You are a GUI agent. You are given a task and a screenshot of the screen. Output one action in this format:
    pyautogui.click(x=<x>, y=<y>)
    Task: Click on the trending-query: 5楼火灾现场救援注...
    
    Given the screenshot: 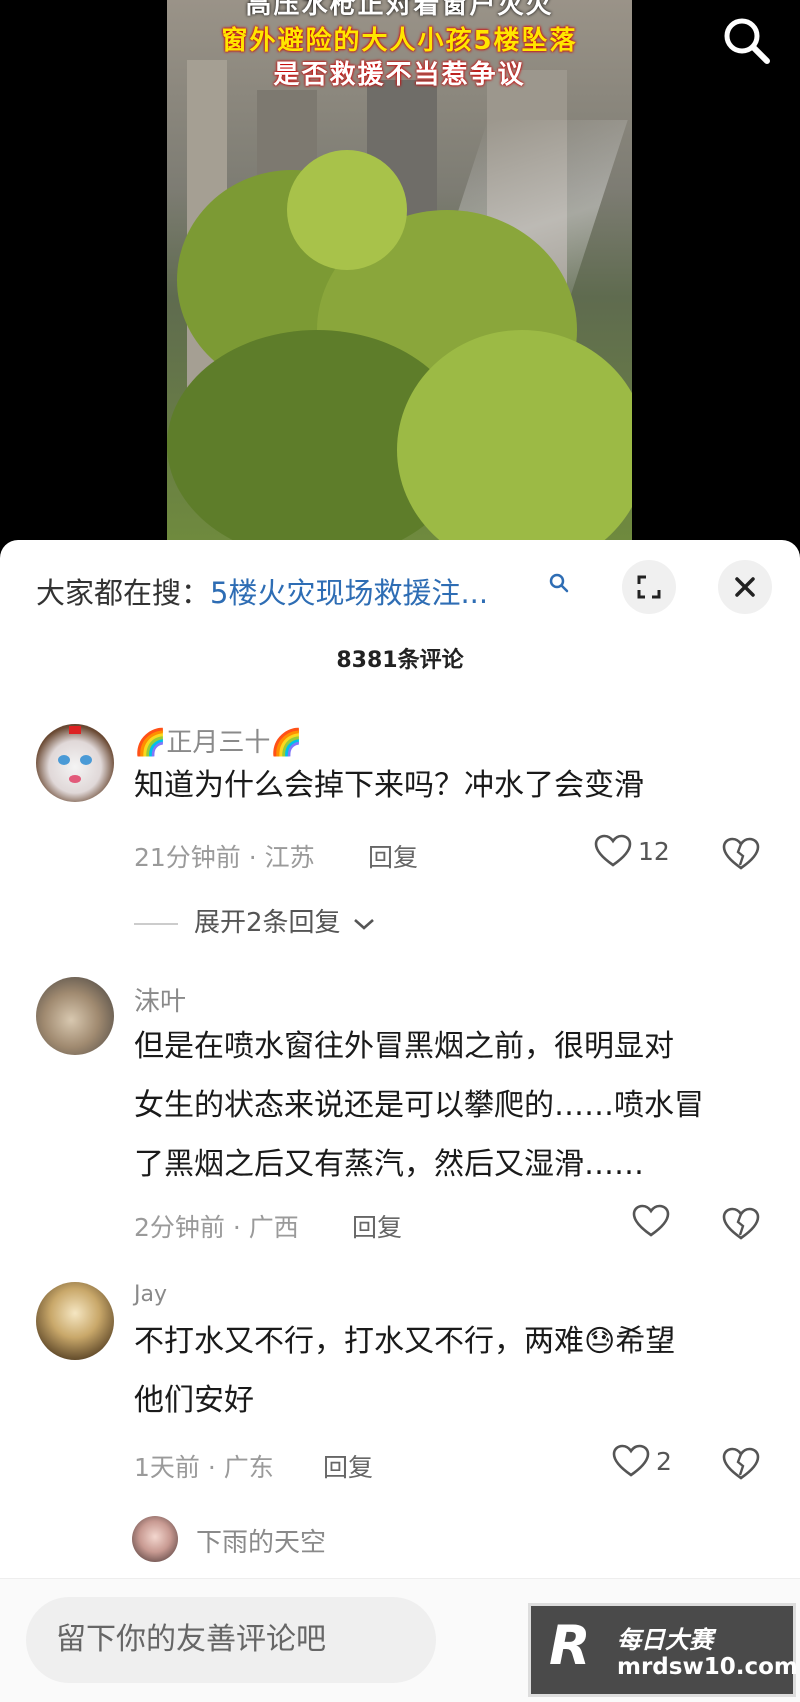 What is the action you would take?
    pyautogui.click(x=349, y=593)
    